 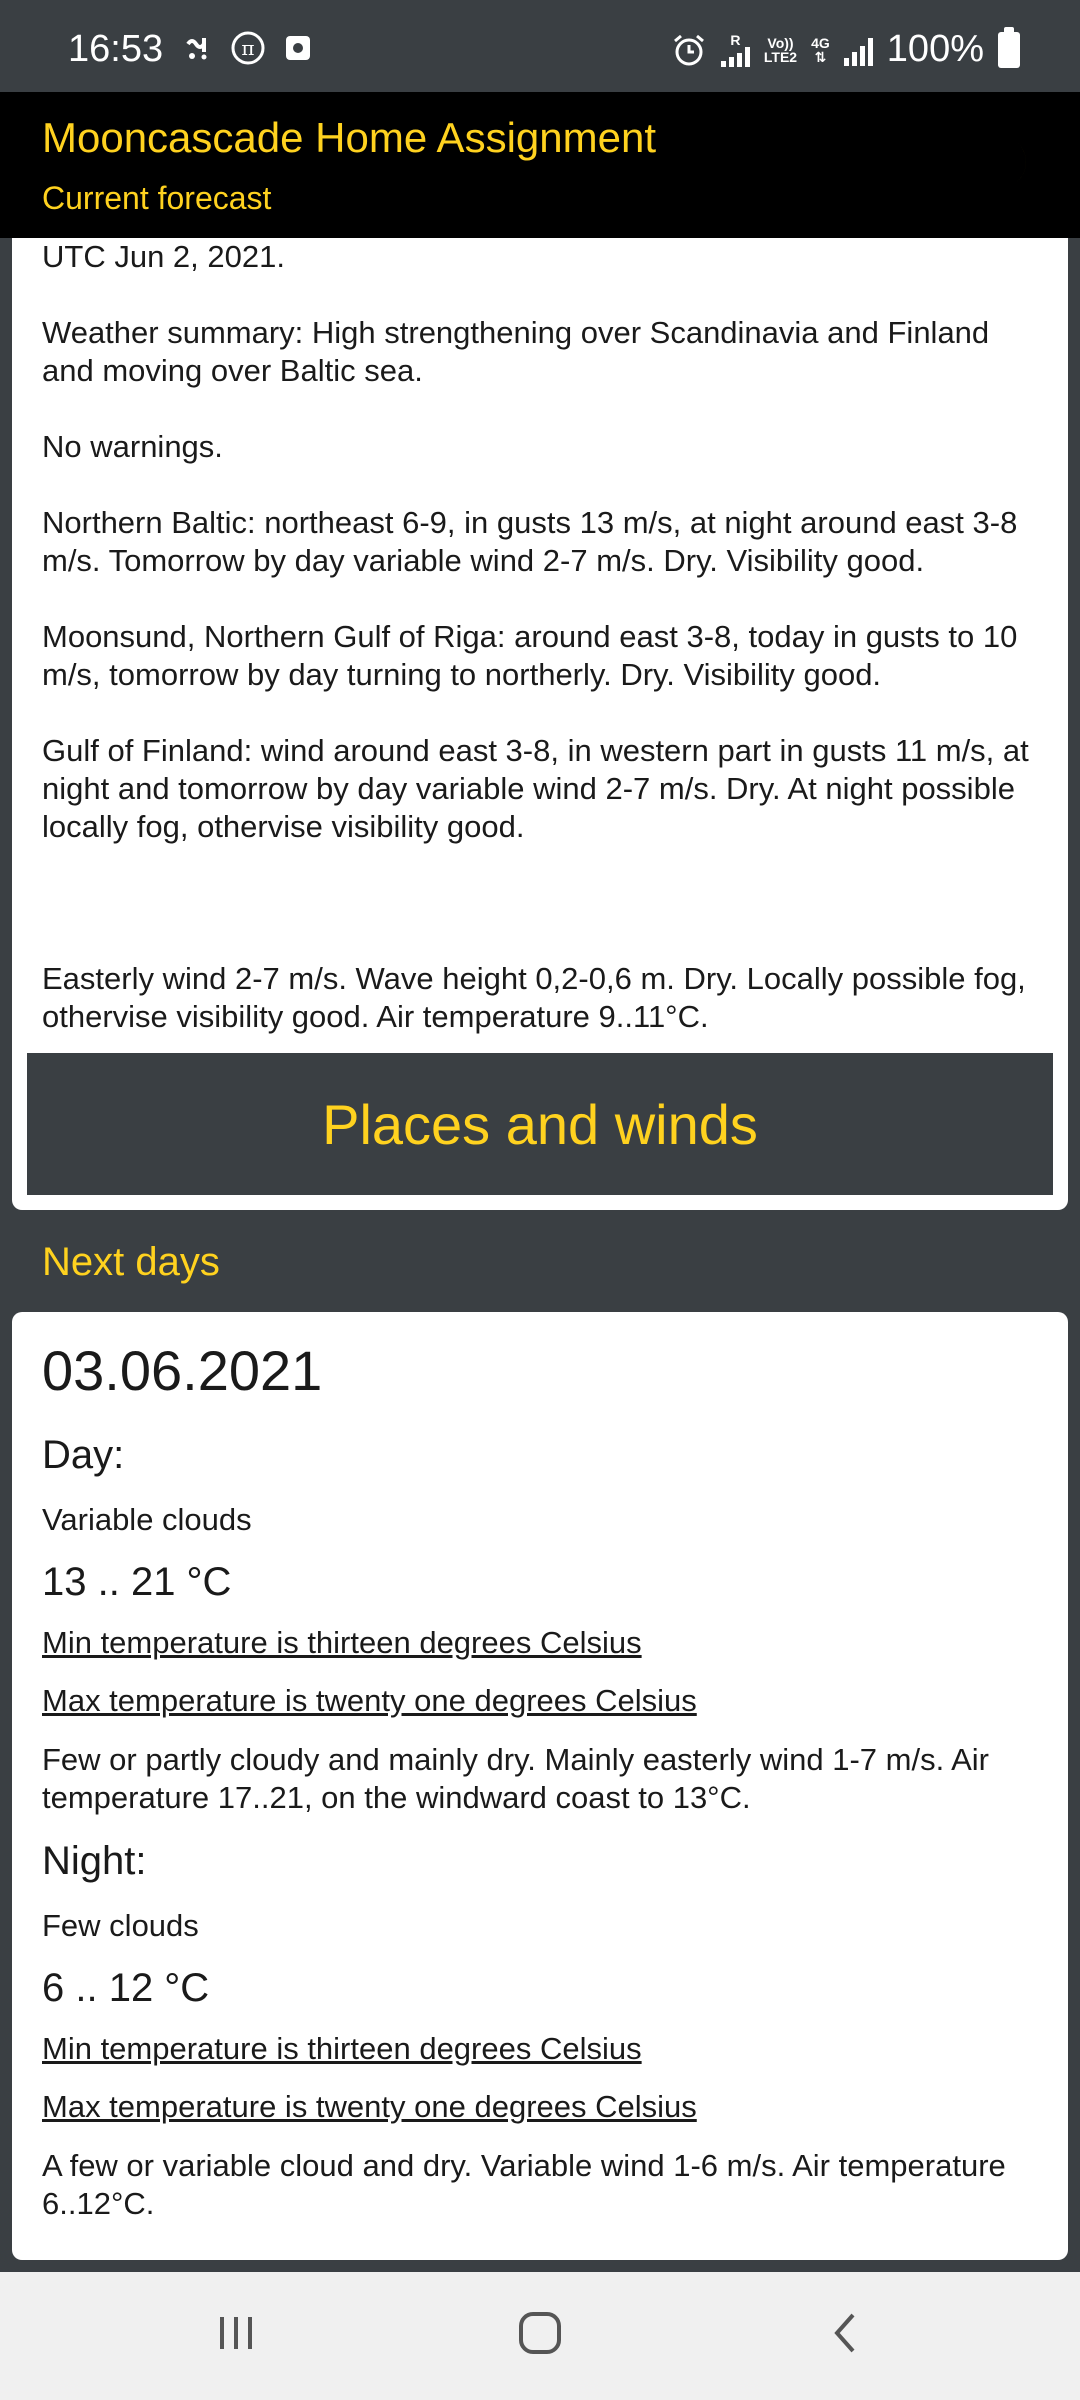 I want to click on recent-apps-icon, so click(x=236, y=2335).